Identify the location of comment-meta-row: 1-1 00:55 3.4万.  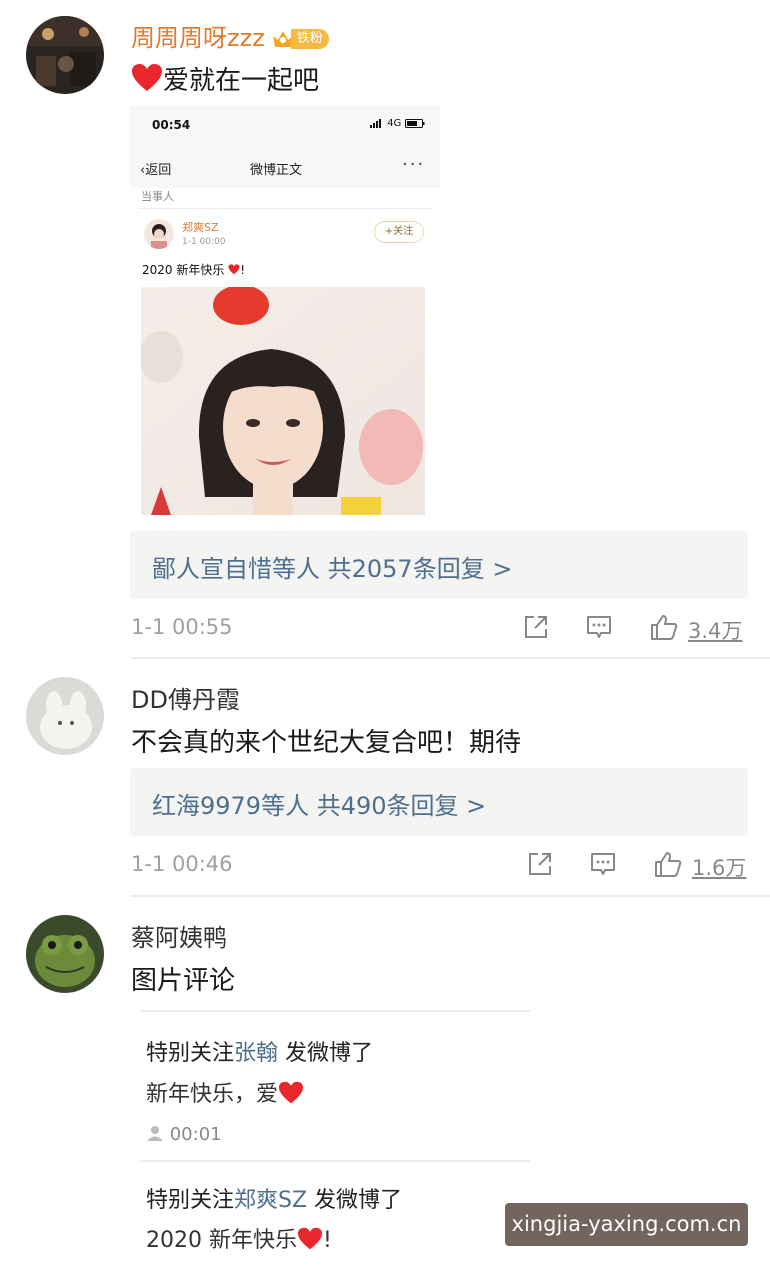
(385, 628).